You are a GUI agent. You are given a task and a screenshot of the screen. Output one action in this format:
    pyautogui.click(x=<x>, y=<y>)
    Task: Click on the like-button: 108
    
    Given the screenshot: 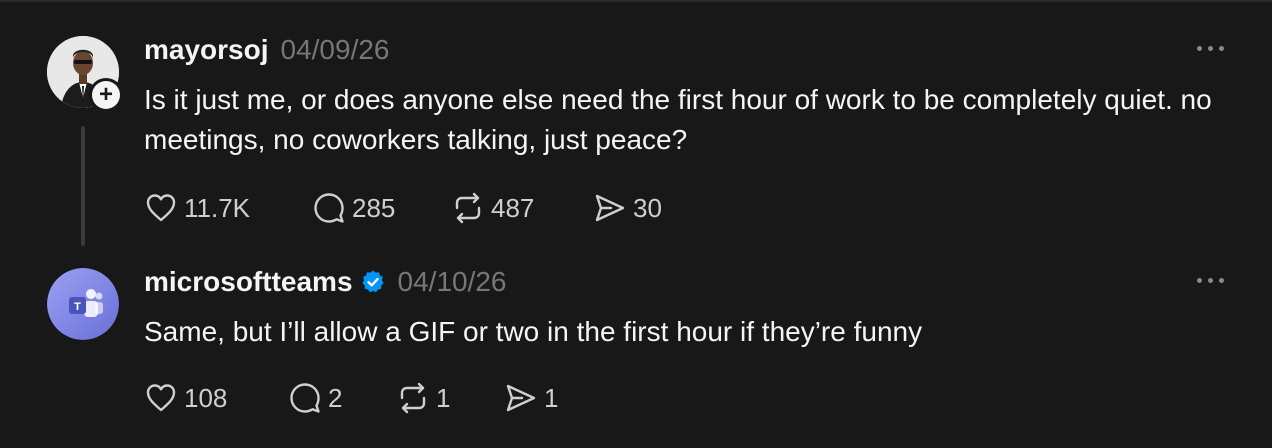 What is the action you would take?
    pyautogui.click(x=216, y=398)
    